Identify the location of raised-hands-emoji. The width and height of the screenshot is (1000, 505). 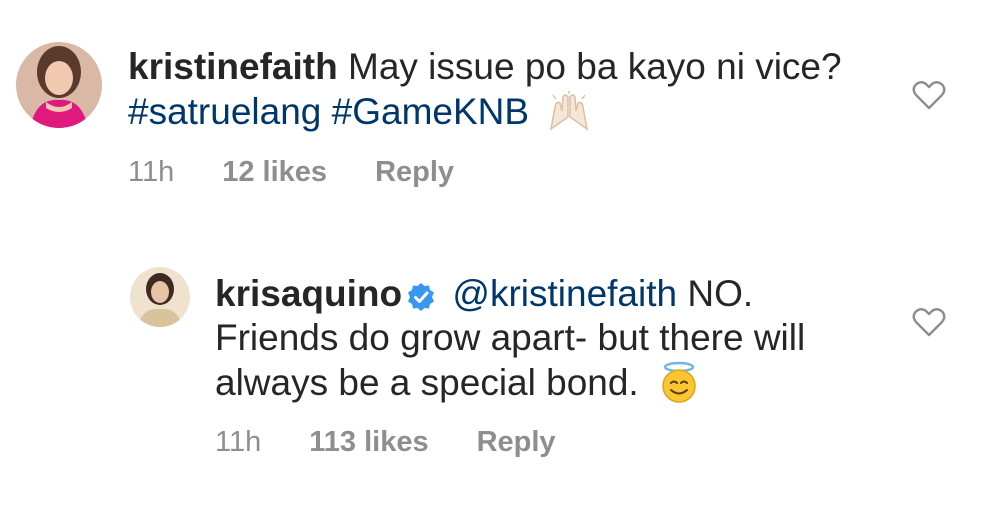
(569, 111).